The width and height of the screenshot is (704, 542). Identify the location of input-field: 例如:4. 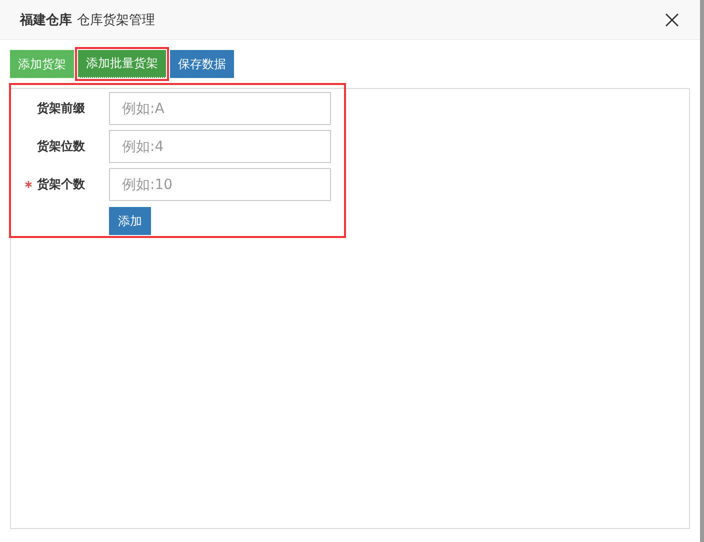
(220, 146).